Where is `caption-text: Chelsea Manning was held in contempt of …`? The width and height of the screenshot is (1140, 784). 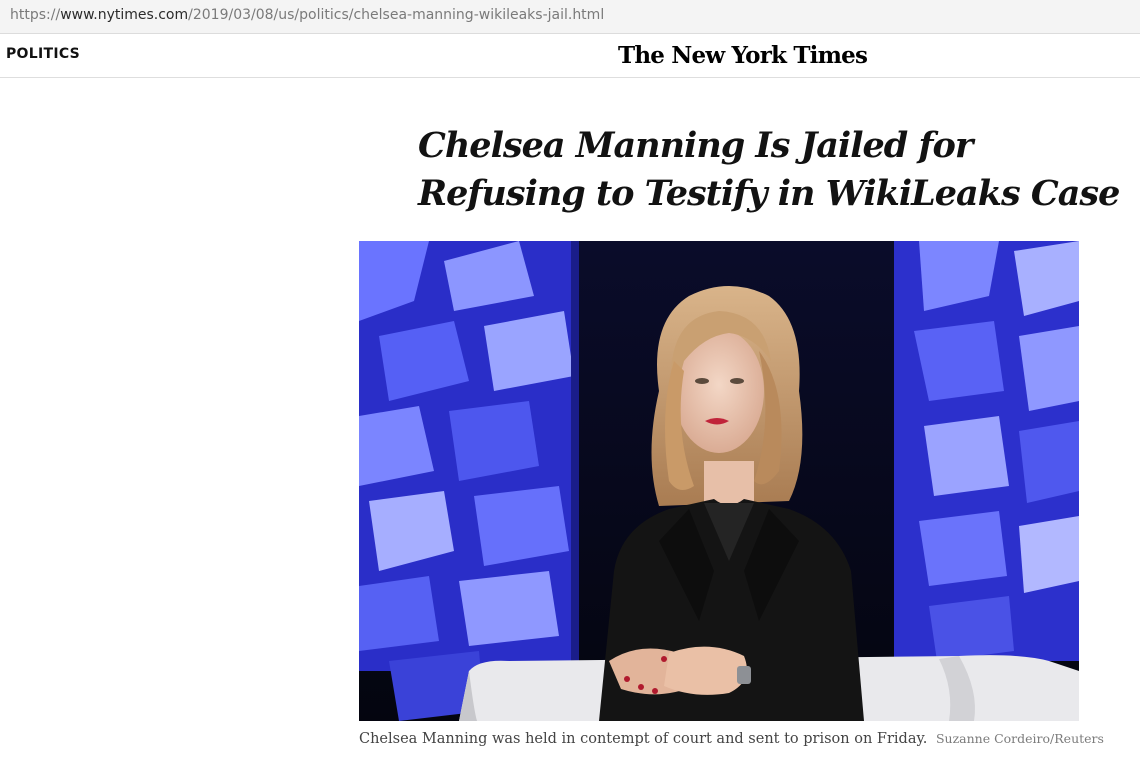
caption-text: Chelsea Manning was held in contempt of … is located at coordinates (643, 739).